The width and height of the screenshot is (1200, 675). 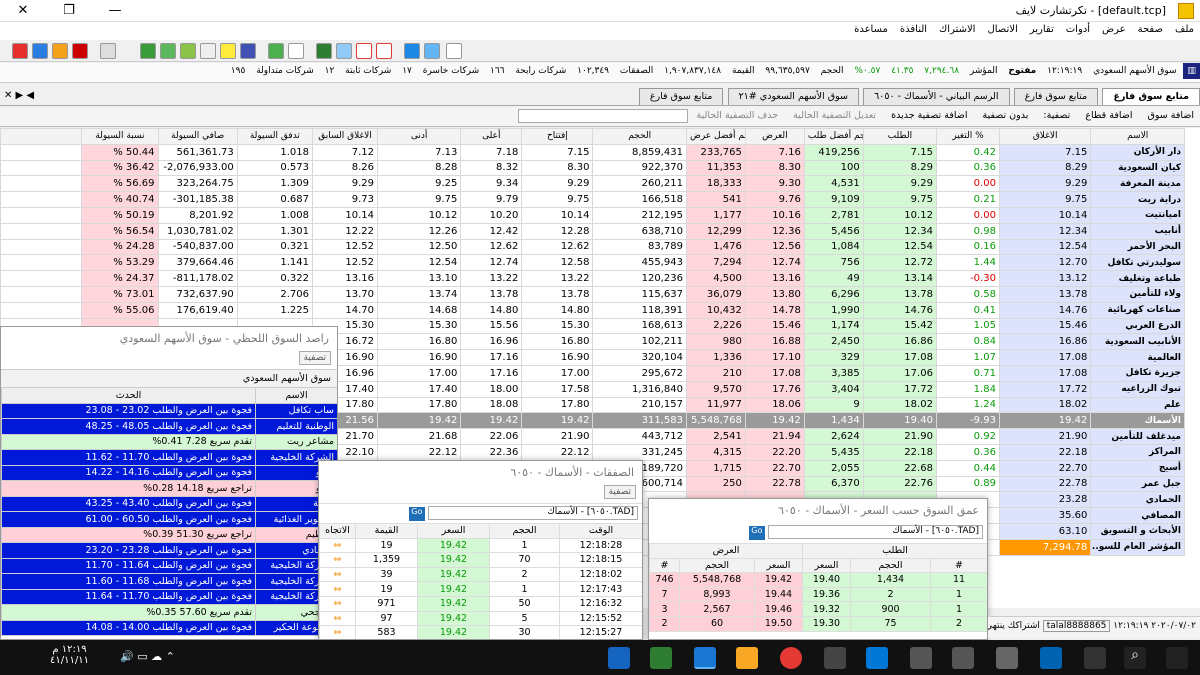 What do you see at coordinates (169, 378) in the screenshot?
I see `flash-market-select: سوق الأسهم السعودي` at bounding box center [169, 378].